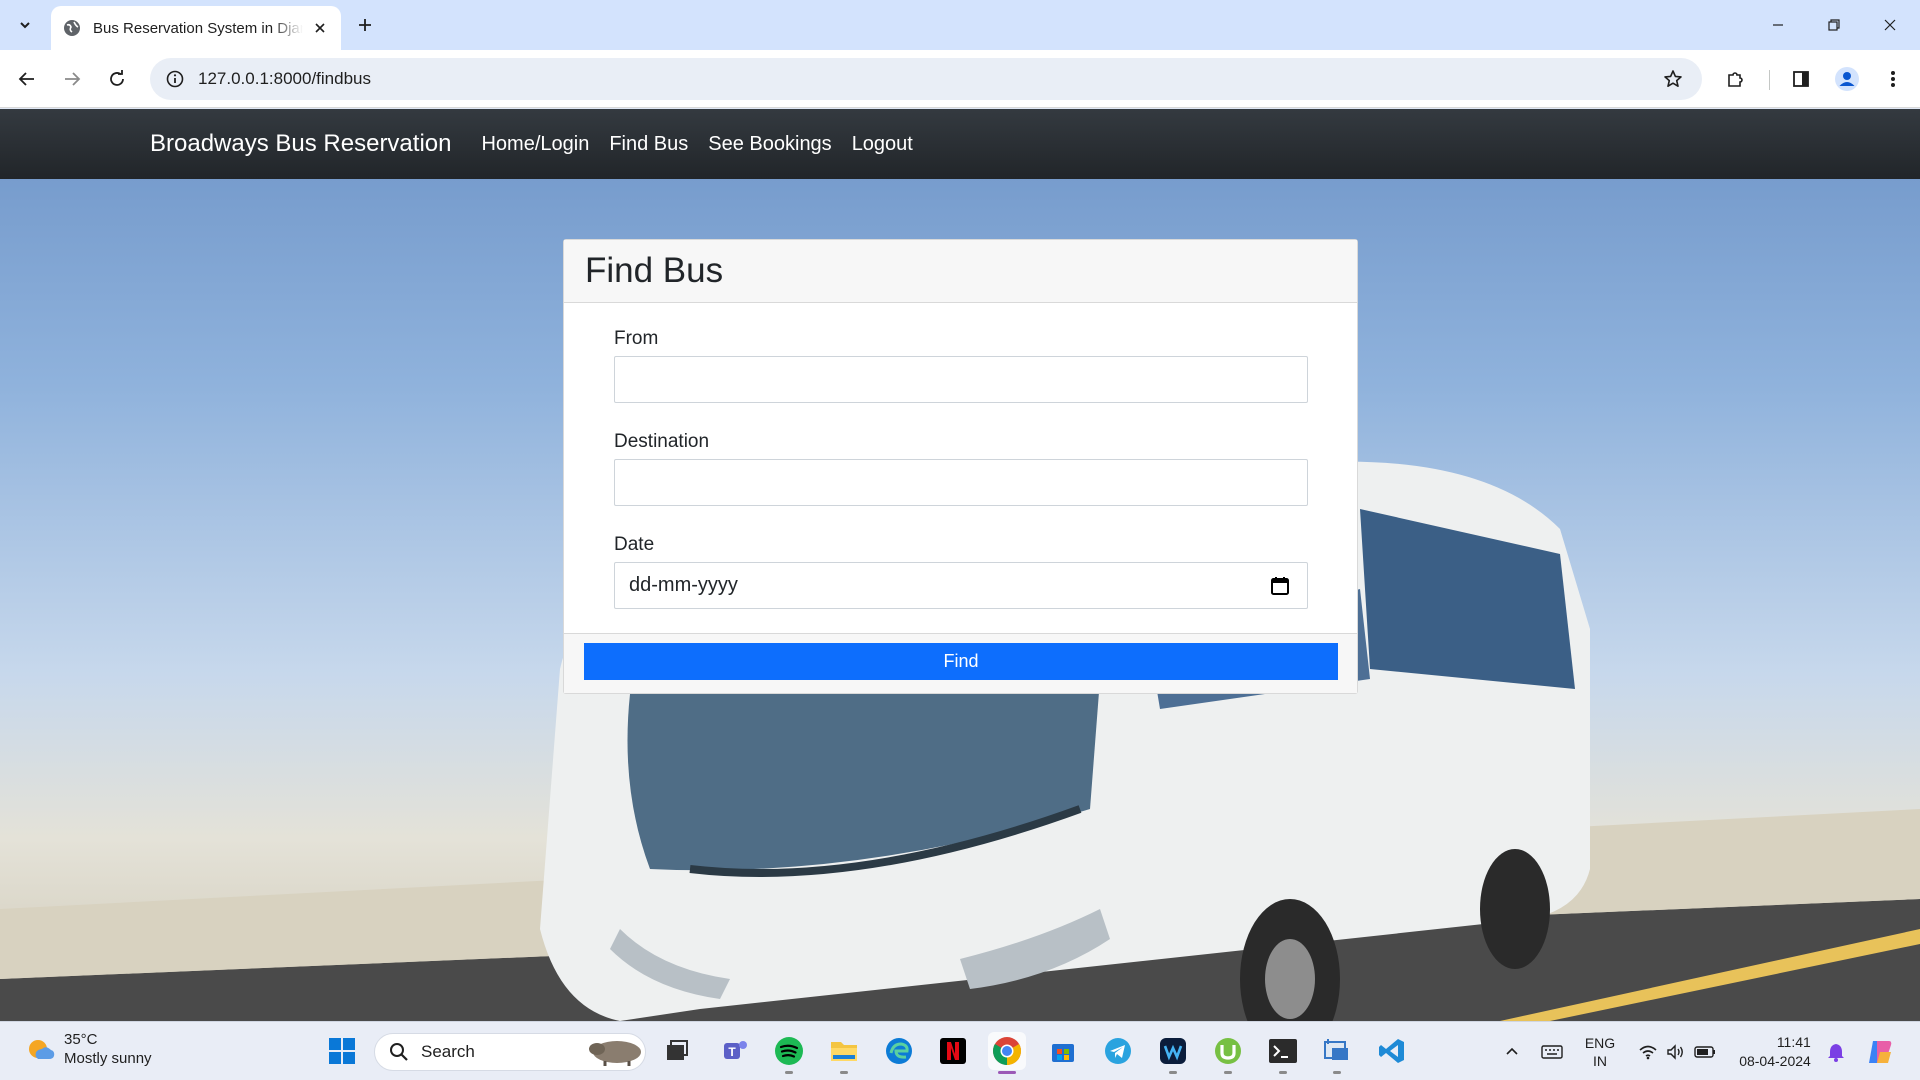 This screenshot has width=1920, height=1080. I want to click on keyboard-icon, so click(1552, 1051).